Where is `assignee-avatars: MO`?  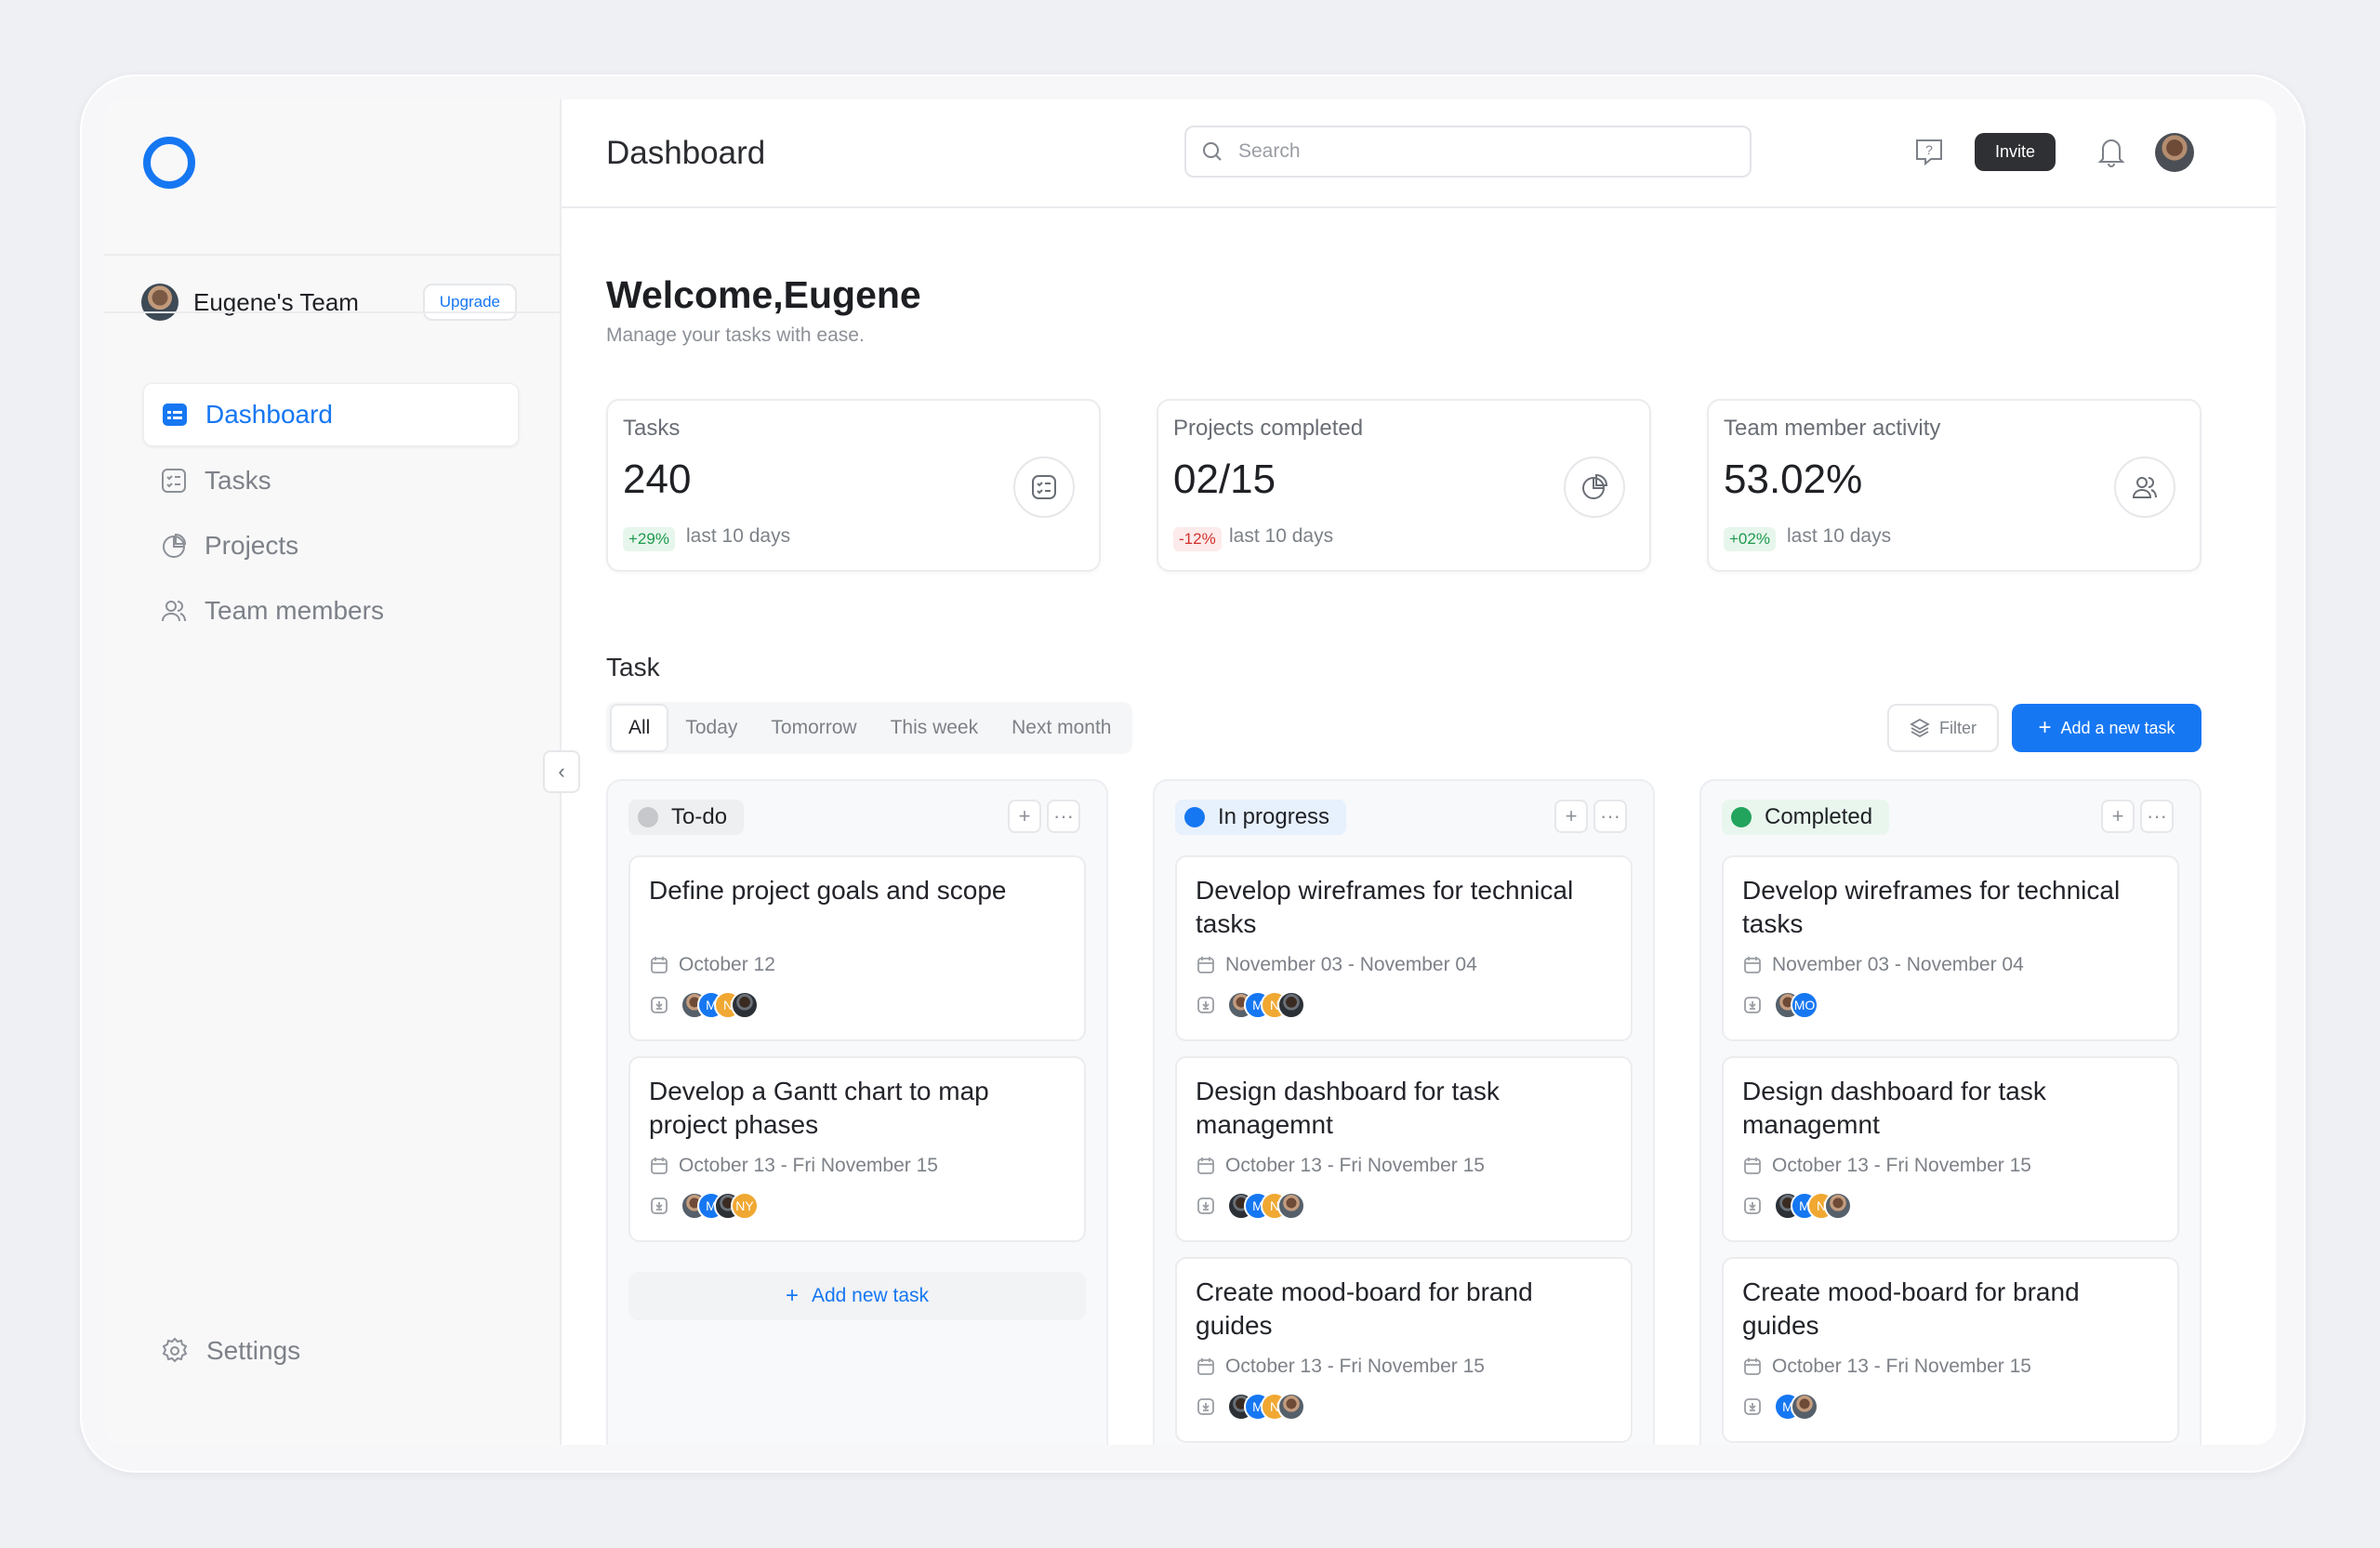 assignee-avatars: MO is located at coordinates (1796, 1005).